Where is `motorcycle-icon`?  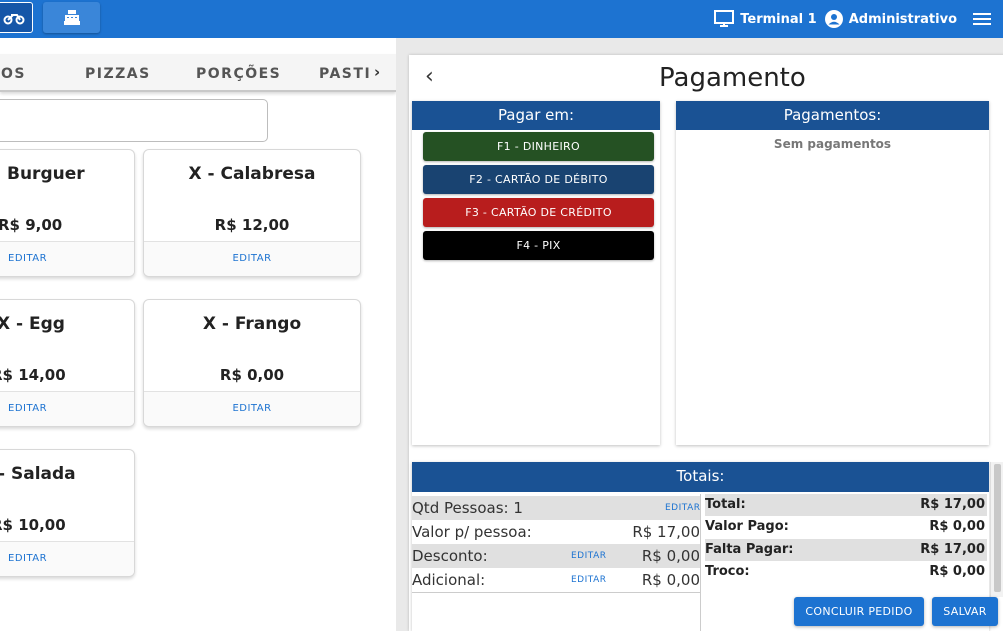 motorcycle-icon is located at coordinates (13, 18).